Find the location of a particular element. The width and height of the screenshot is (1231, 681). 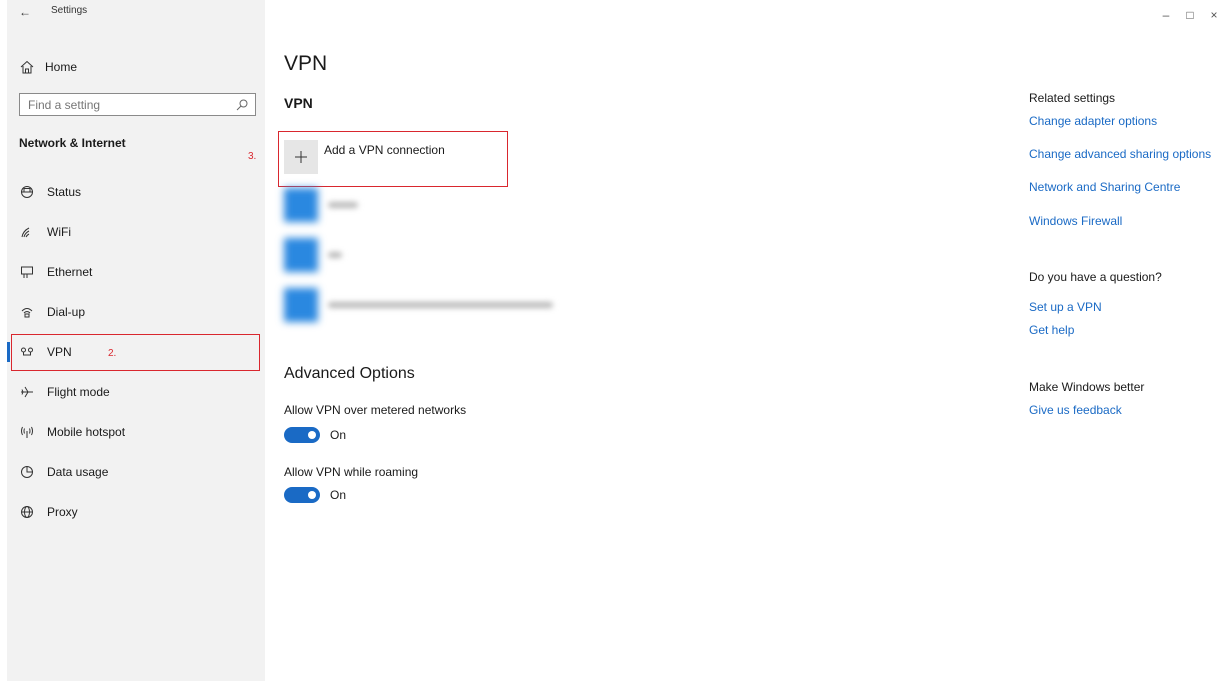

annotation-step-3: 3. is located at coordinates (252, 156).